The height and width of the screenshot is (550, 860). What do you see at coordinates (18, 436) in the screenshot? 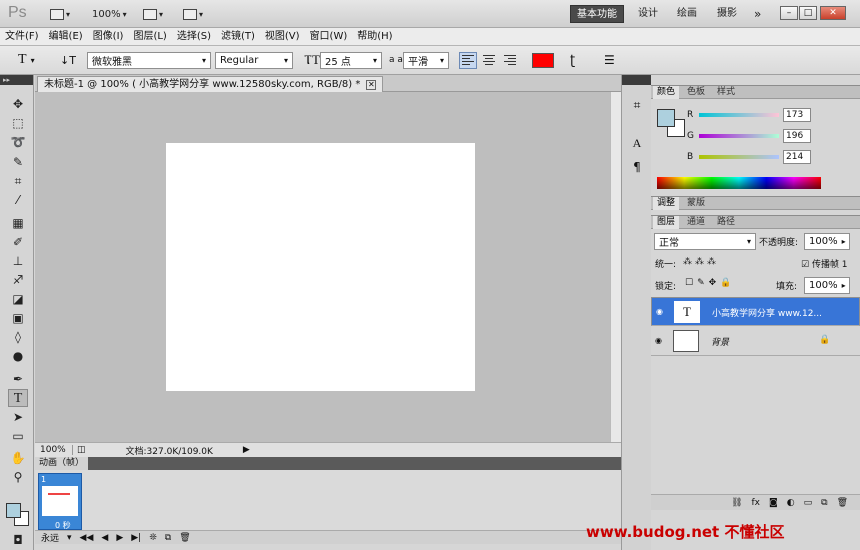
I see `shape-tool-icon: ▭` at bounding box center [18, 436].